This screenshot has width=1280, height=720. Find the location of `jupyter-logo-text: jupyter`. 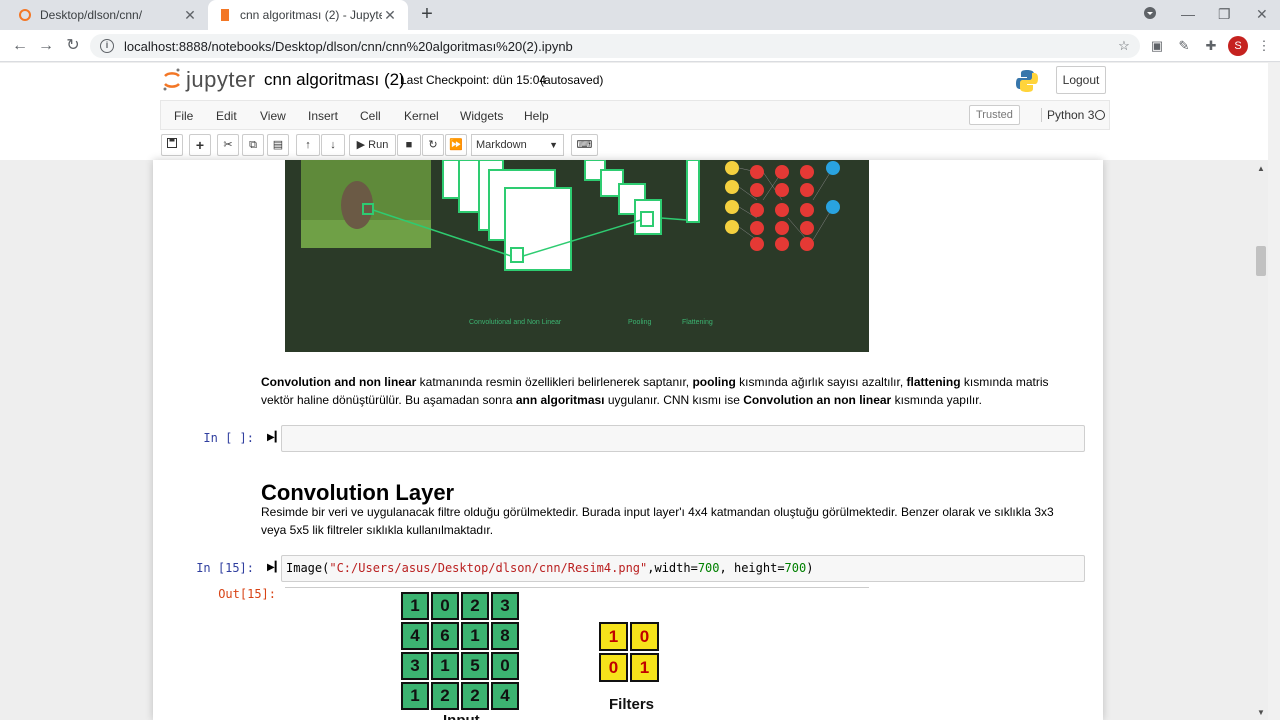

jupyter-logo-text: jupyter is located at coordinates (221, 79).